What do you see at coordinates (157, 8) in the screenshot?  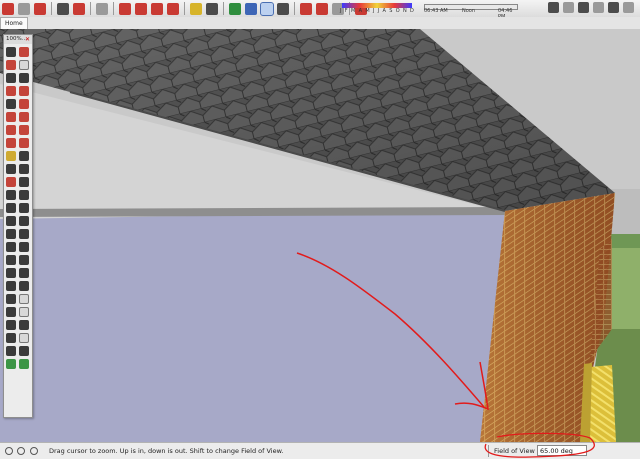 I see `rotate-tool-icon` at bounding box center [157, 8].